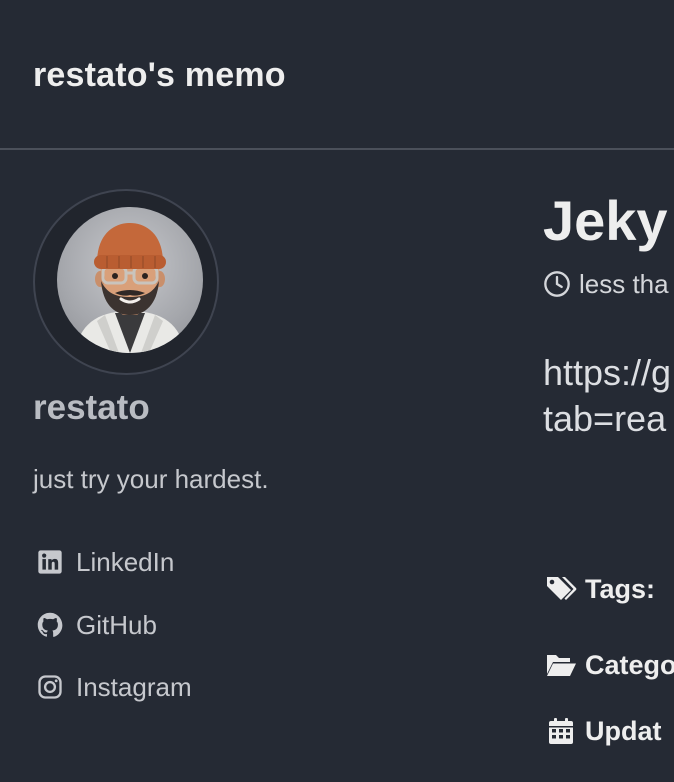 The height and width of the screenshot is (782, 674). I want to click on author-bio: just try your hardest., so click(151, 479).